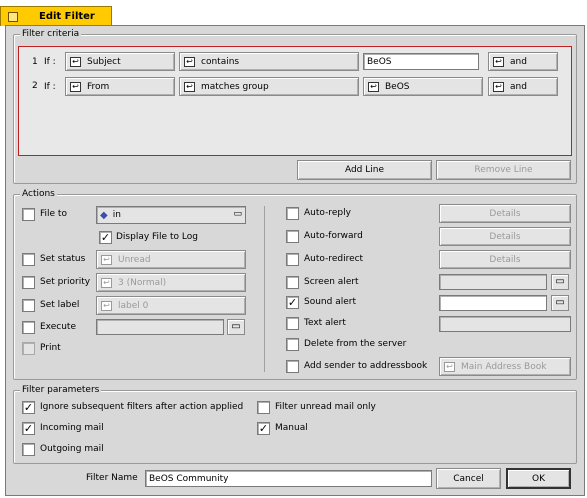 Image resolution: width=587 pixels, height=498 pixels. I want to click on set-status-label: Set status, so click(63, 259).